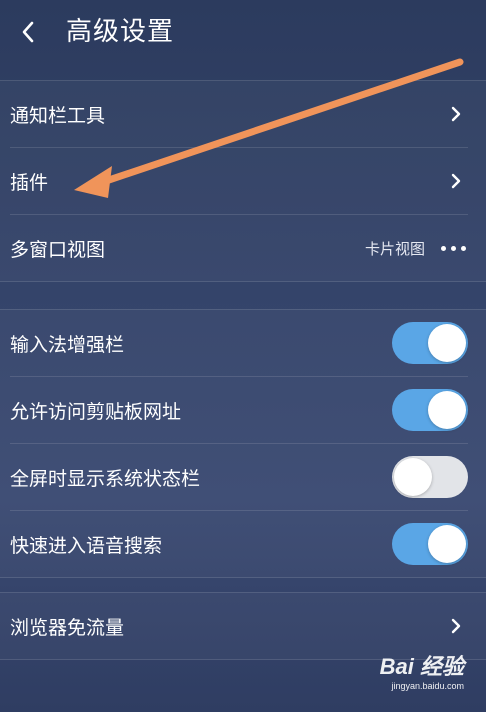 This screenshot has width=486, height=712. I want to click on settings-row-fullscreen-status-bar: 全屏时显示系统状态栏, so click(239, 477).